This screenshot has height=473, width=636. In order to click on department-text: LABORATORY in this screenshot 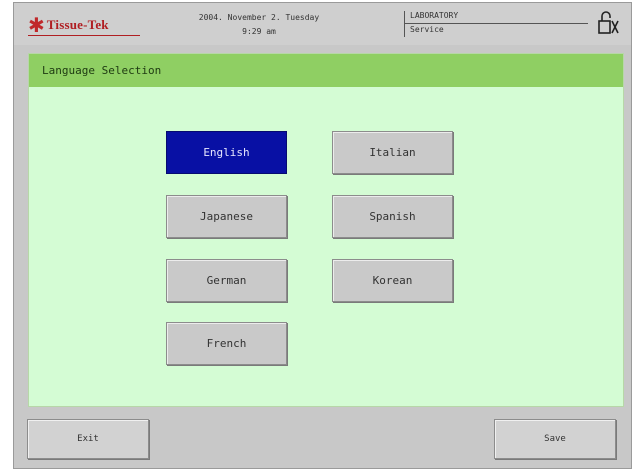, I will do `click(434, 15)`.